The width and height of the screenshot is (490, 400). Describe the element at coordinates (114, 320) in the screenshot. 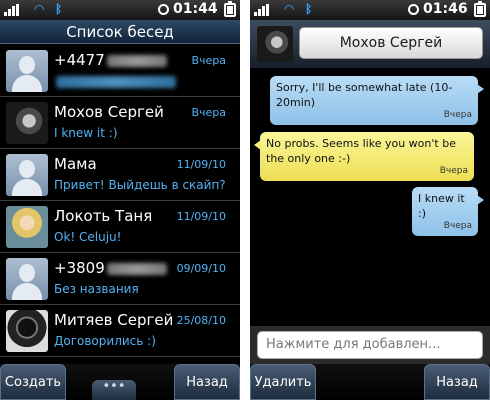

I see `contact-name: Митяев Сергей` at that location.